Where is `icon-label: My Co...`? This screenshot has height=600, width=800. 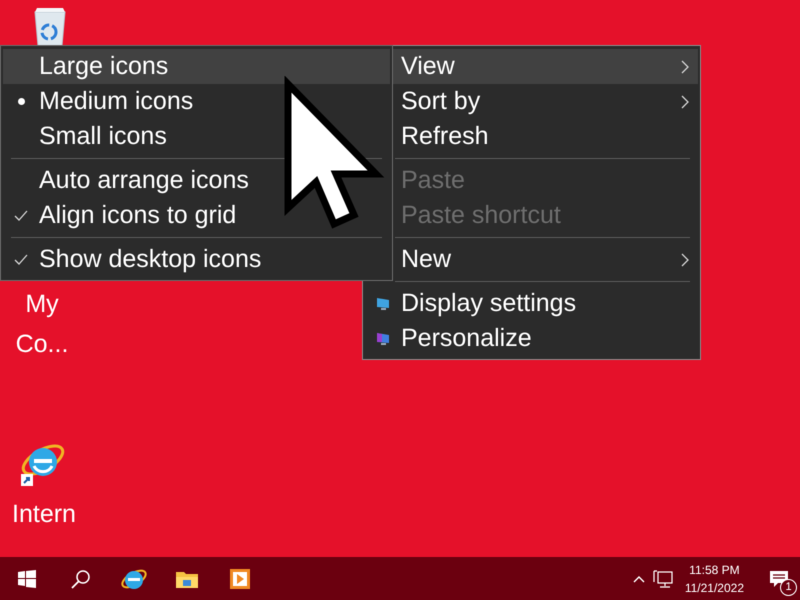
icon-label: My Co... is located at coordinates (42, 324).